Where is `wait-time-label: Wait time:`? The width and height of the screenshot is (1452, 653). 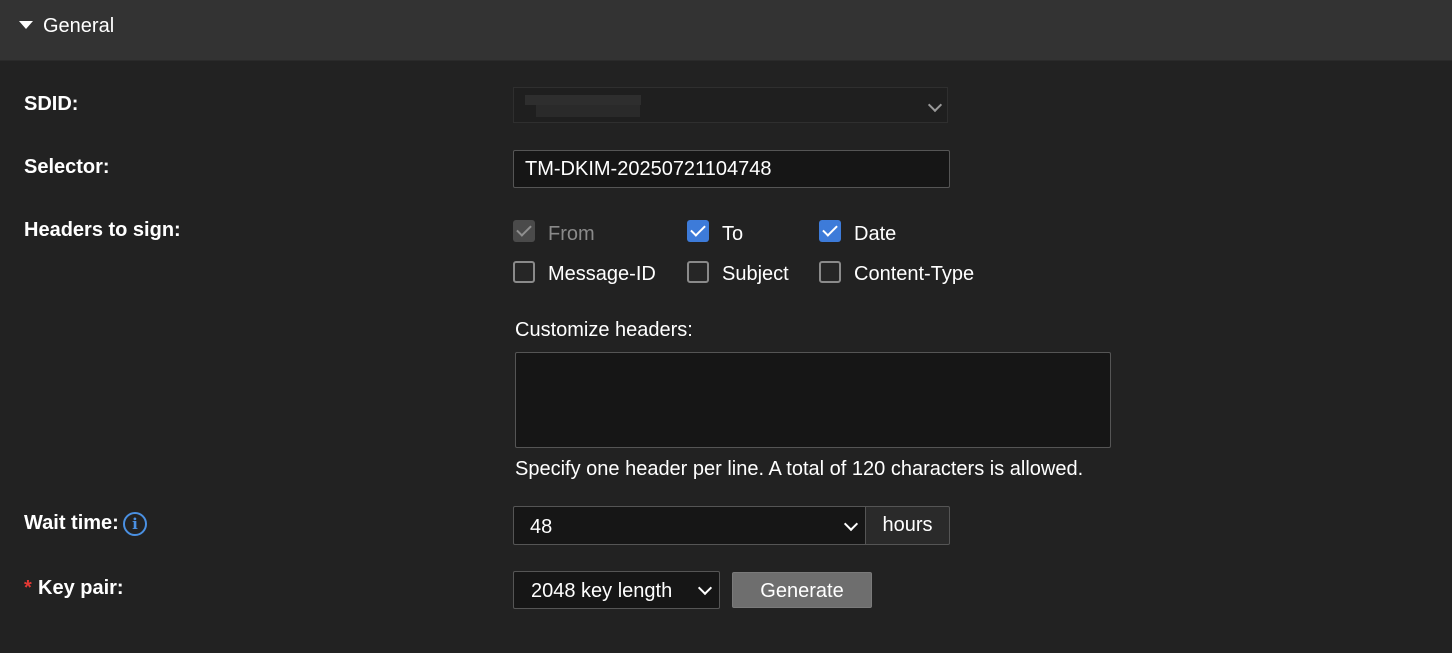 wait-time-label: Wait time: is located at coordinates (71, 523).